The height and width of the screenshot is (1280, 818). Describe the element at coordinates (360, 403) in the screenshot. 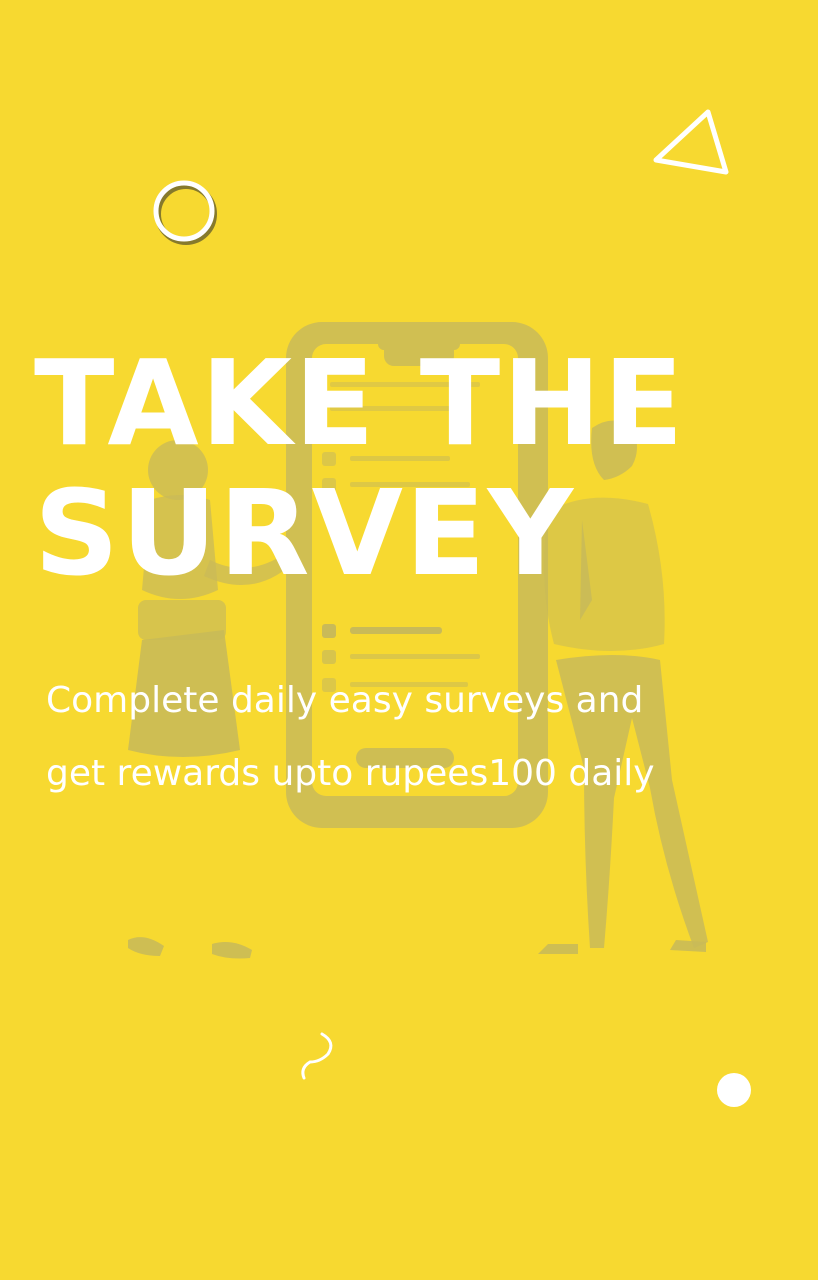

I see `page-title-line-1: TAKE THE` at that location.